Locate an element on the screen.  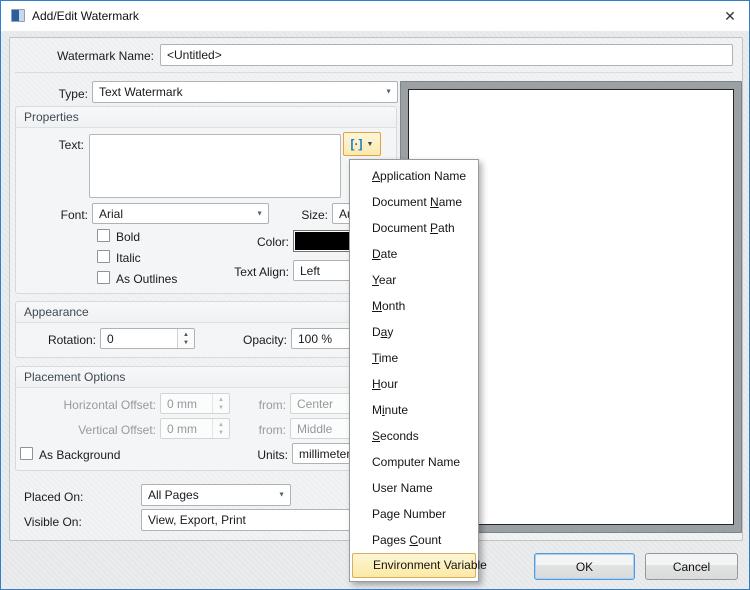
as-background-label: As Background is located at coordinates (80, 455).